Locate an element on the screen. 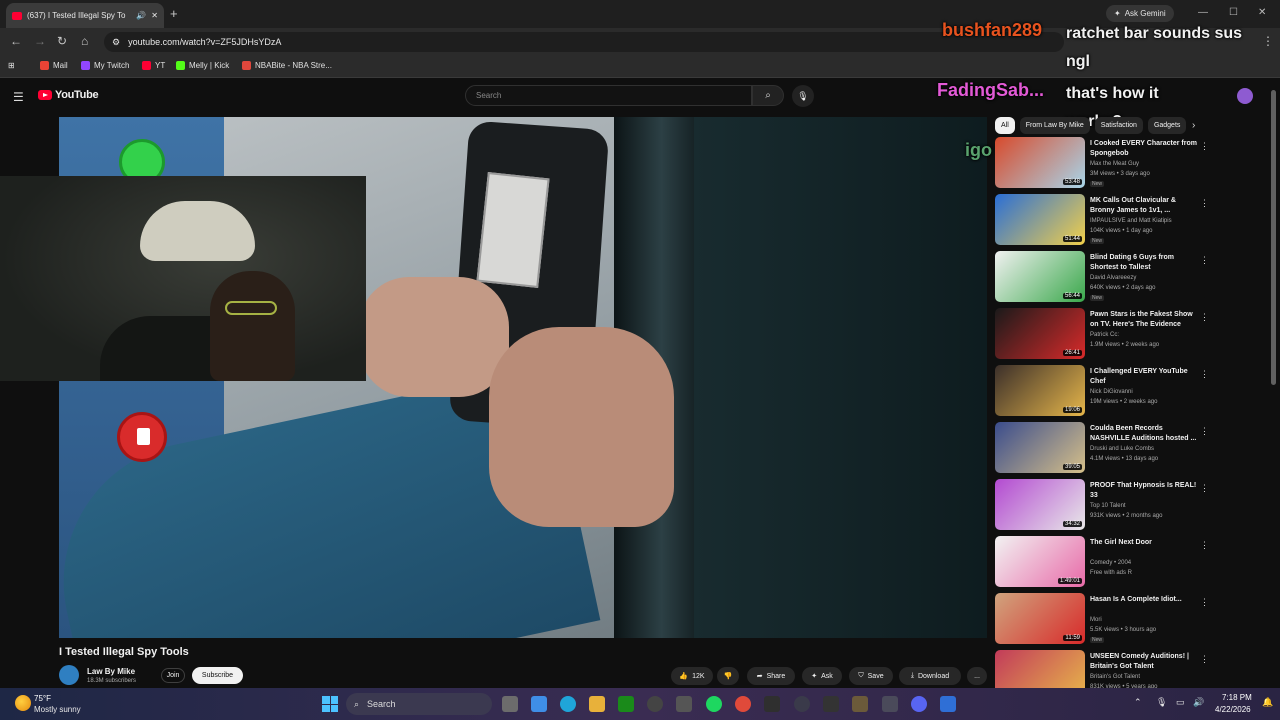 This screenshot has height=720, width=1280. join-button: Join is located at coordinates (173, 675).